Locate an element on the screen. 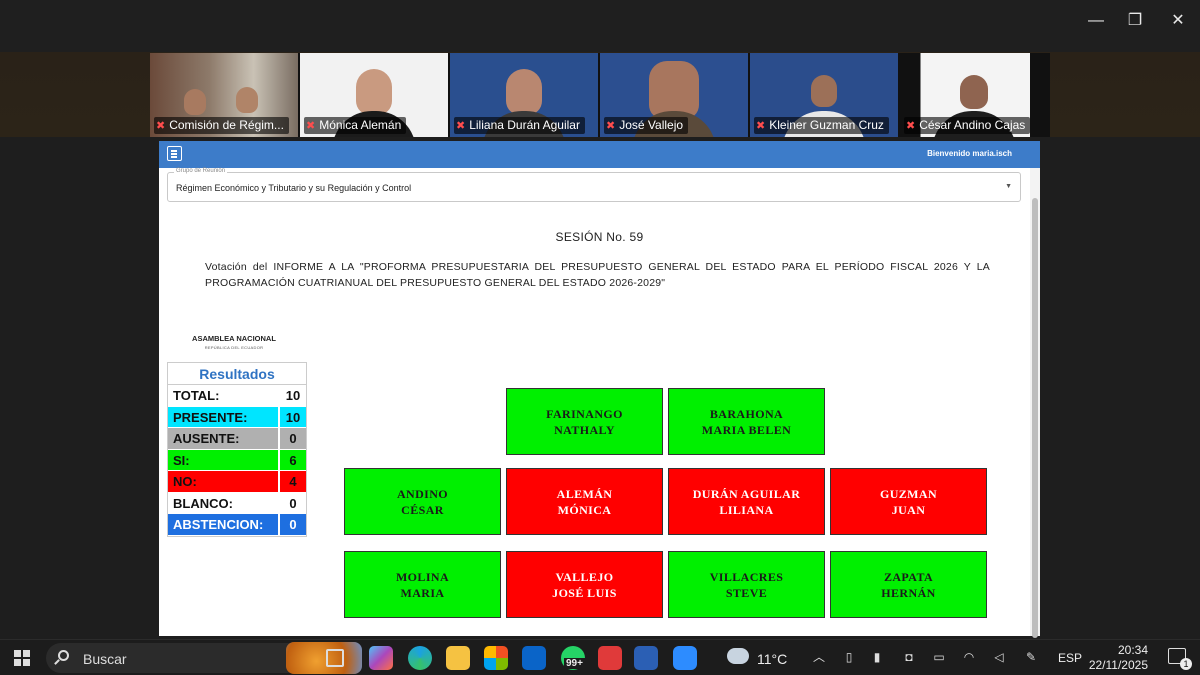 The image size is (1200, 675). participant-name: Mónica Alemán is located at coordinates (360, 125).